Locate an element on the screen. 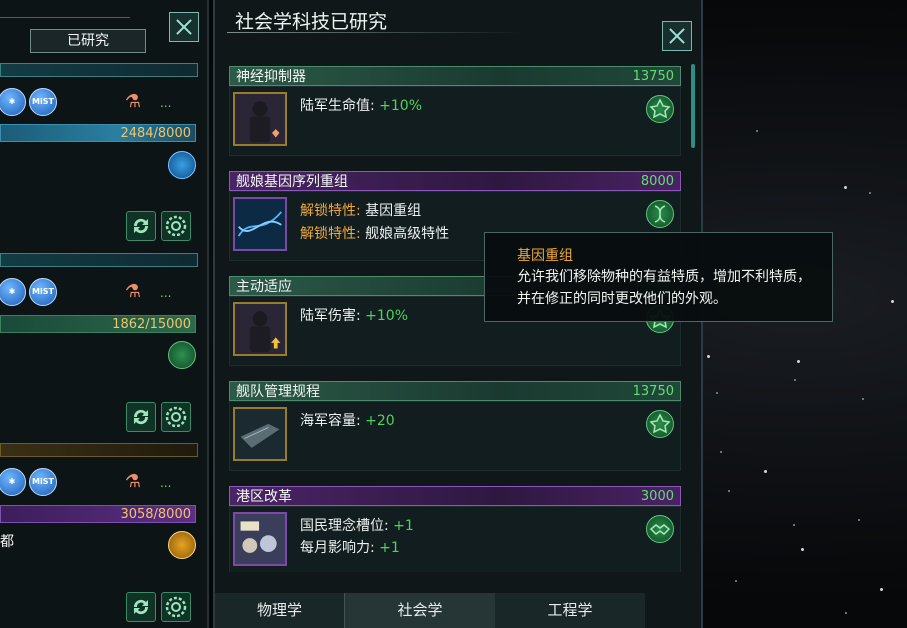  physics-research-icon: ✱ is located at coordinates (13, 102).